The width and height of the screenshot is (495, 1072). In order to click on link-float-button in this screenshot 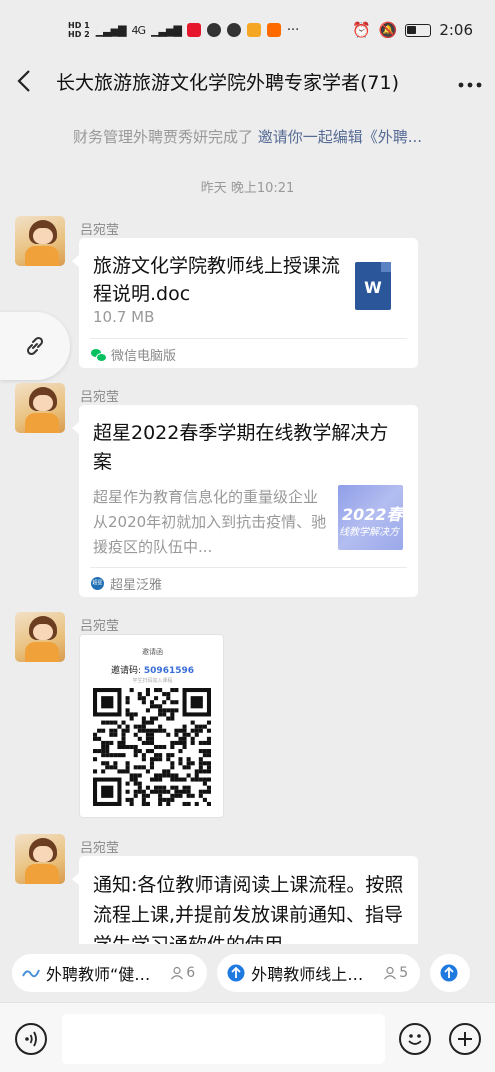, I will do `click(35, 346)`.